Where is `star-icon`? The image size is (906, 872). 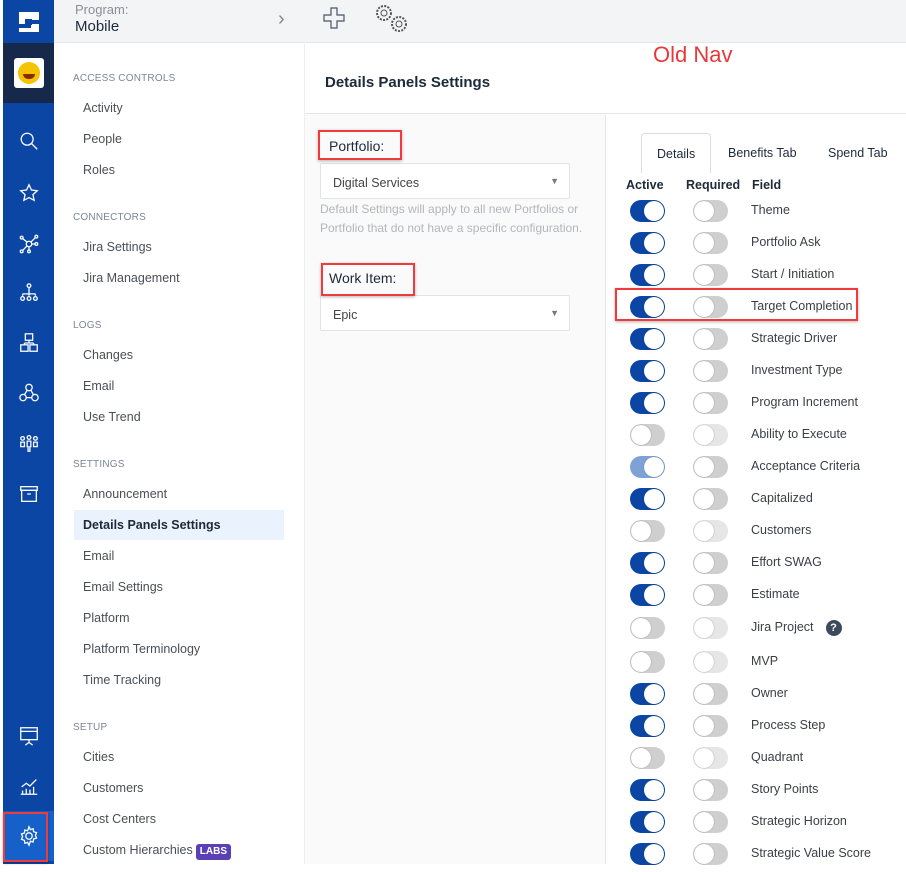
star-icon is located at coordinates (28, 193).